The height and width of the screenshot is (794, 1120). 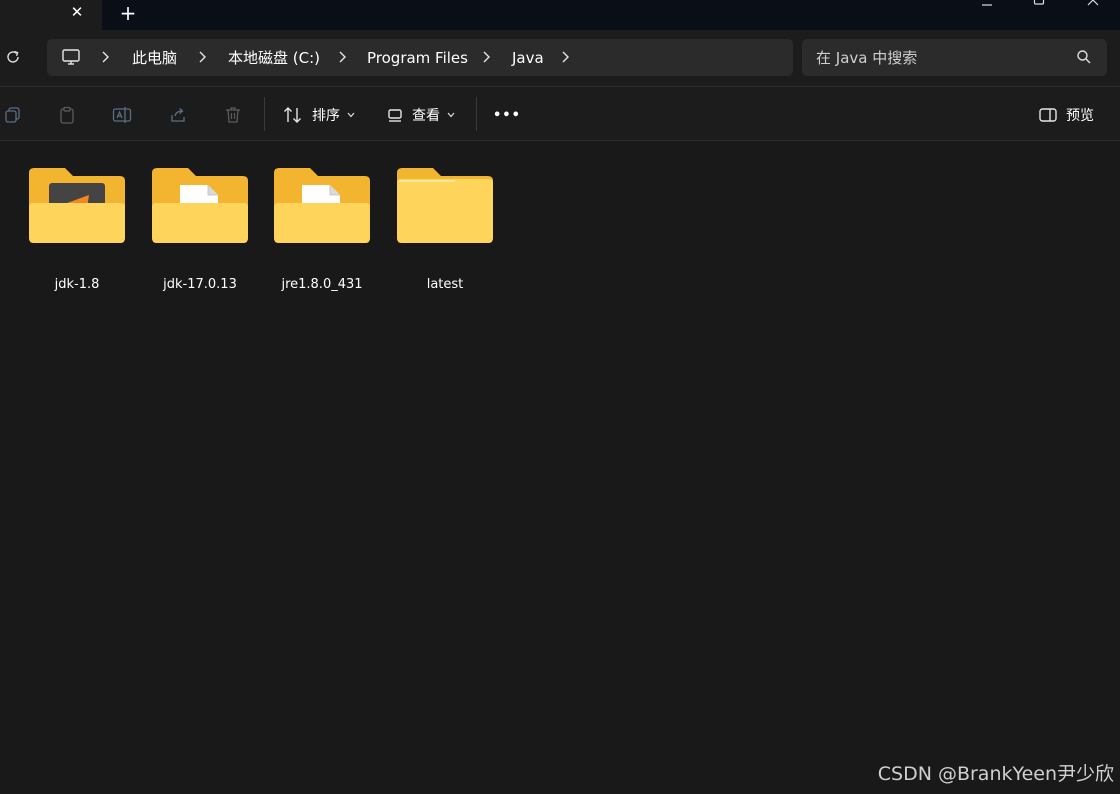 I want to click on watermark-text: CSDN @BrankYeen尹少欣, so click(x=995, y=774).